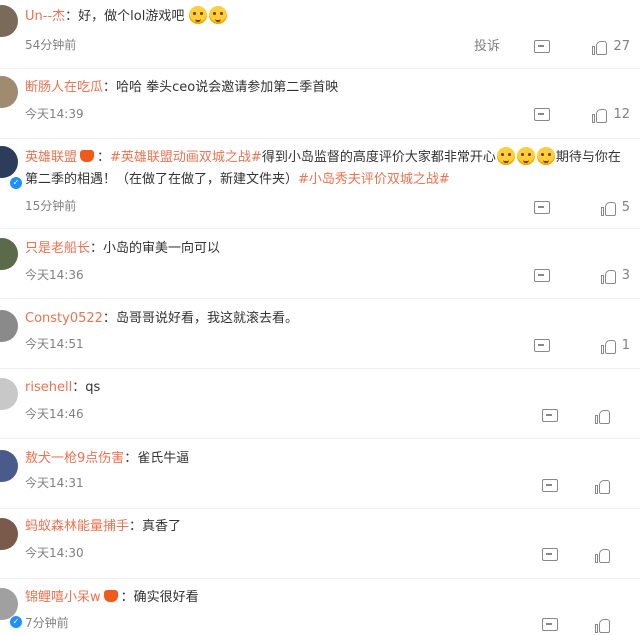 Image resolution: width=640 pixels, height=635 pixels. Describe the element at coordinates (227, 87) in the screenshot. I see `comment-text: 哈哈 拳头ceo说会邀请参加第二季首映` at that location.